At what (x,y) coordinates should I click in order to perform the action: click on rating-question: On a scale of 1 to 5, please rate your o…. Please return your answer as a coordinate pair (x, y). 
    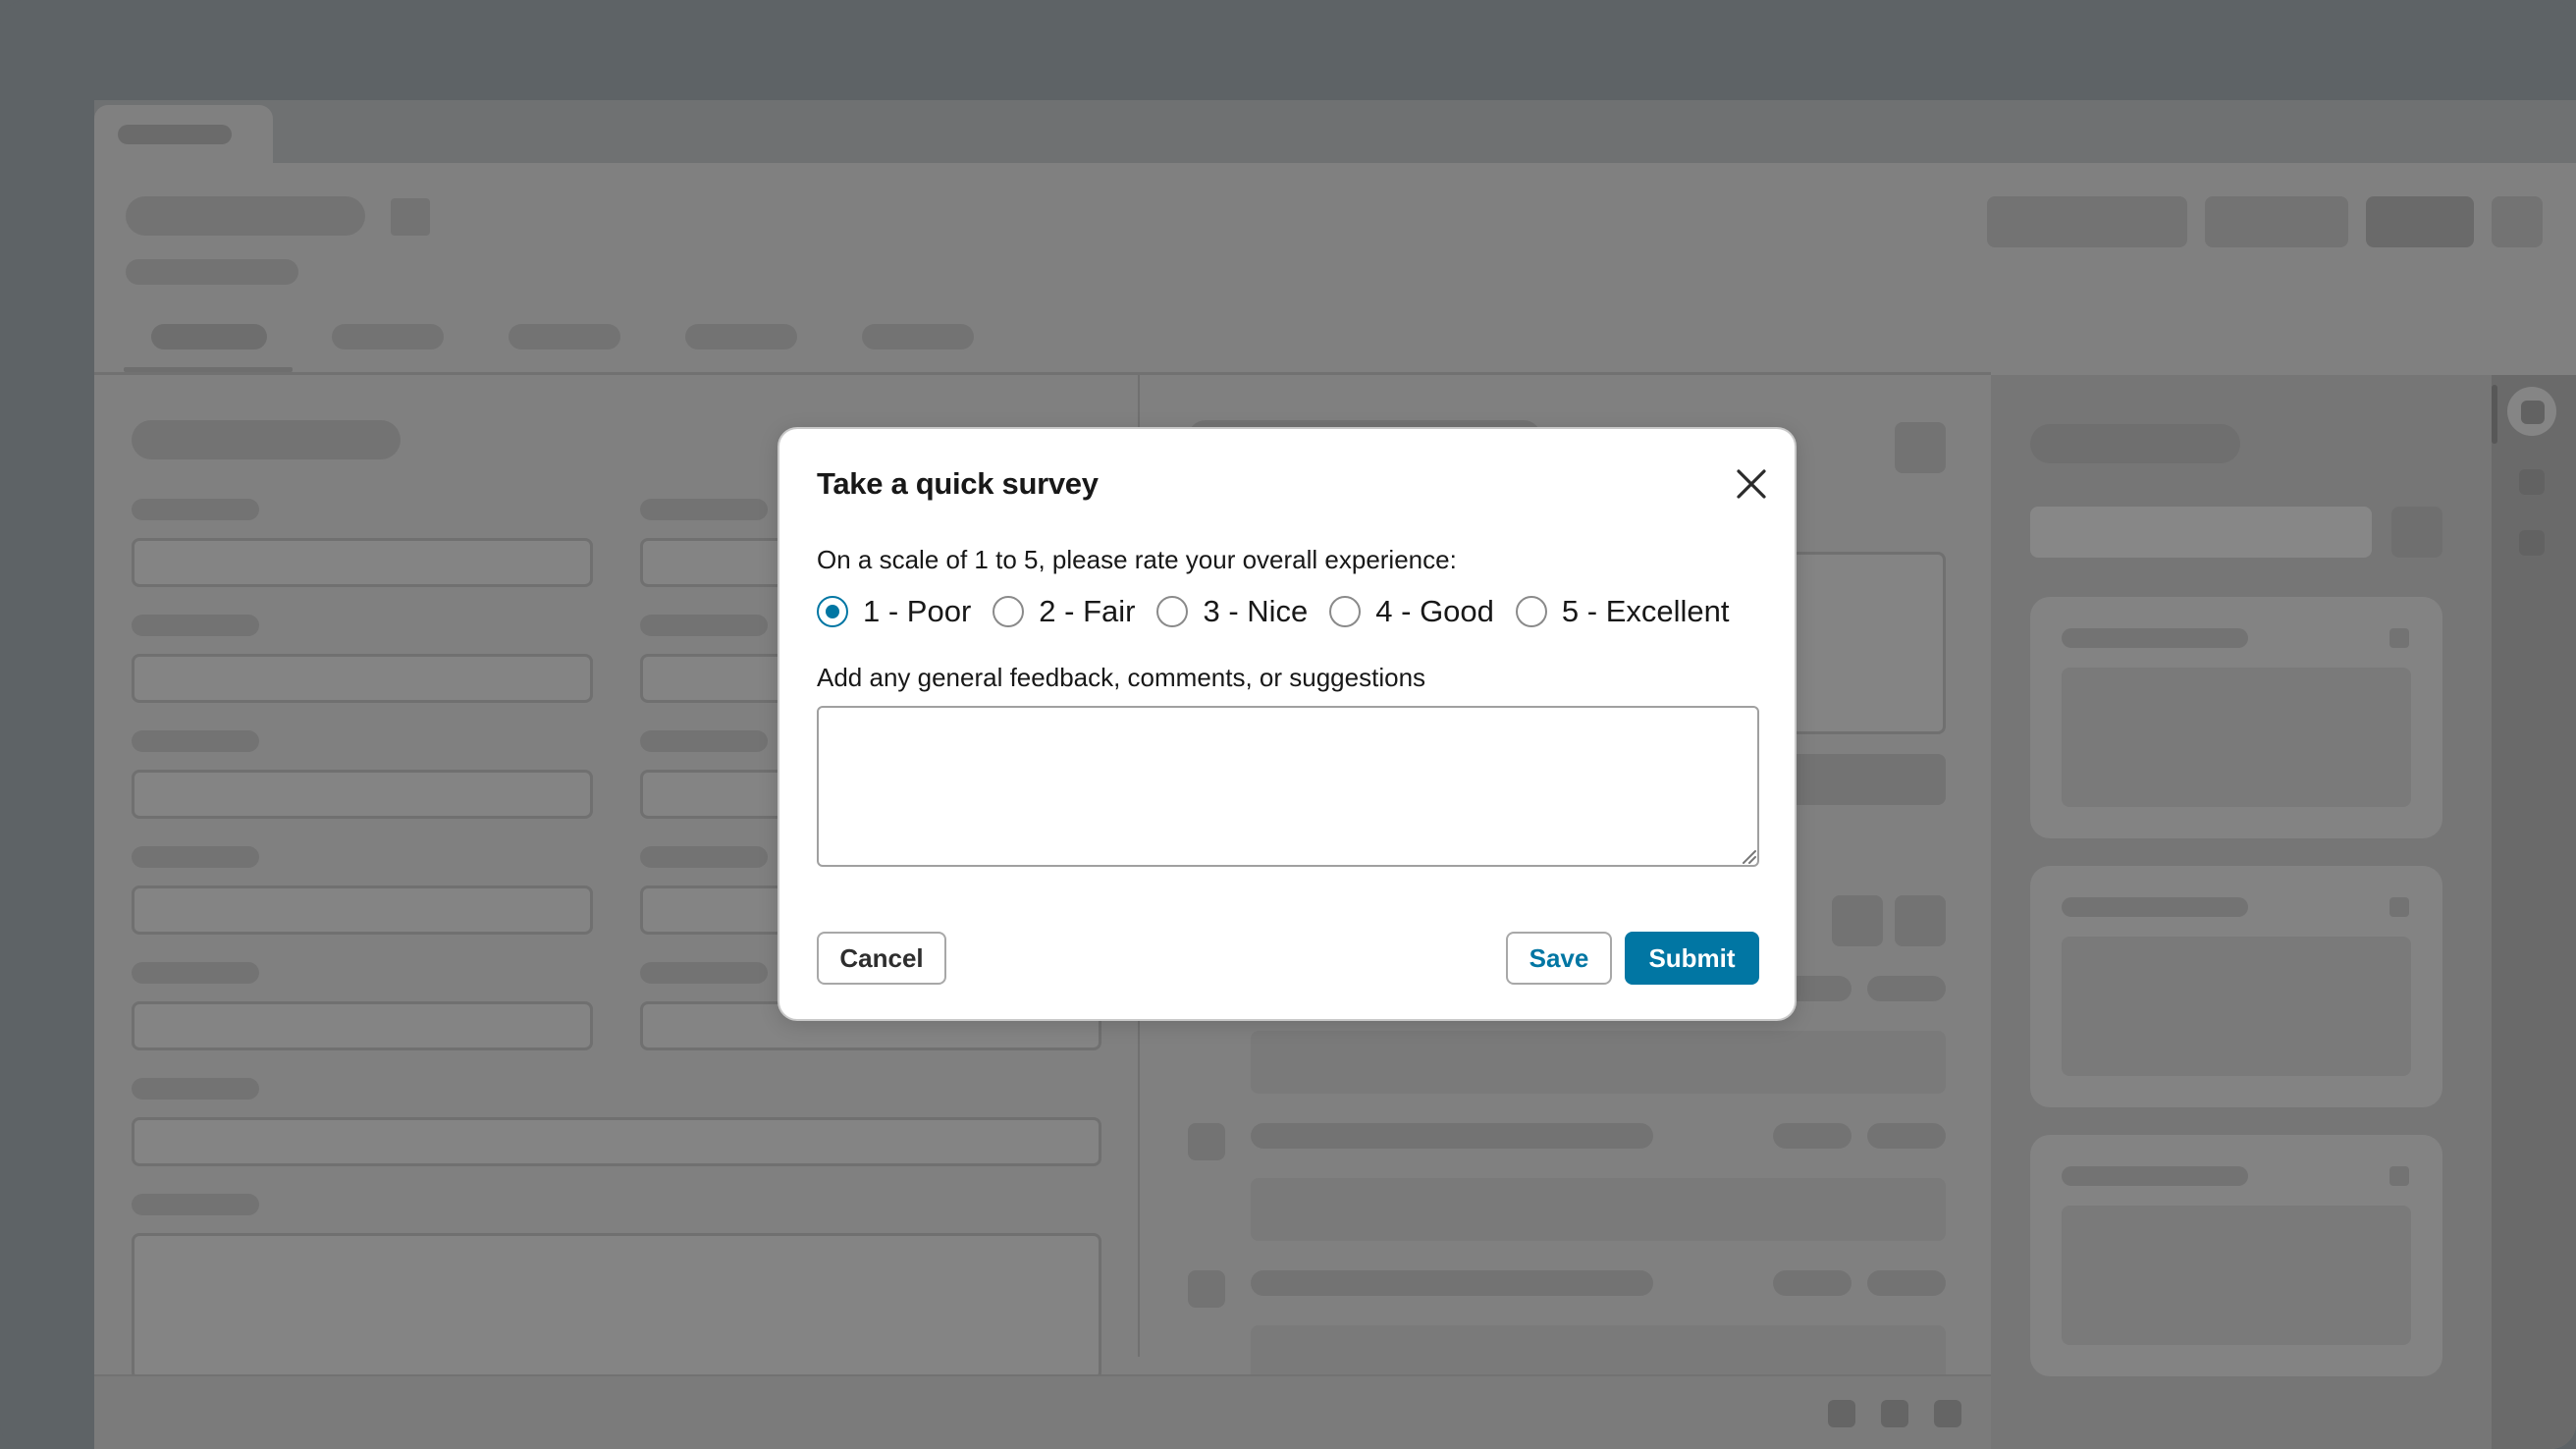
    Looking at the image, I should click on (1137, 559).